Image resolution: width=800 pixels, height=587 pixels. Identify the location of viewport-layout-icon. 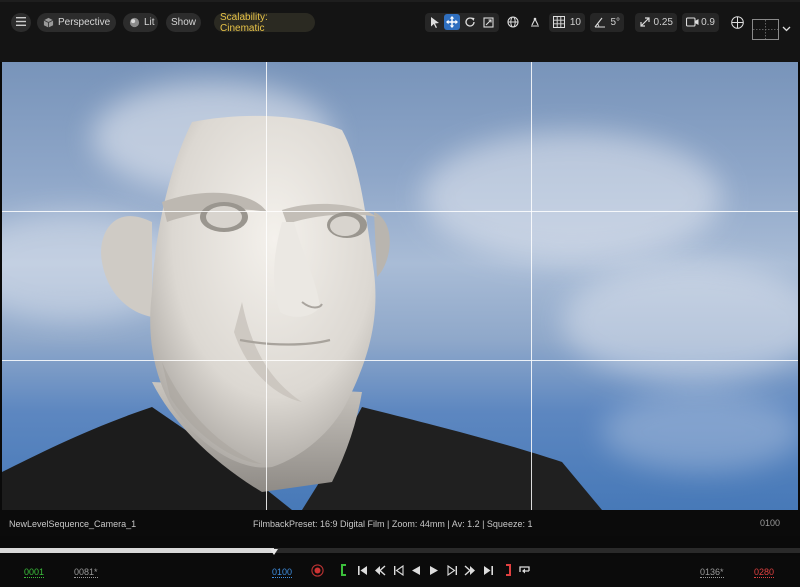
(765, 31).